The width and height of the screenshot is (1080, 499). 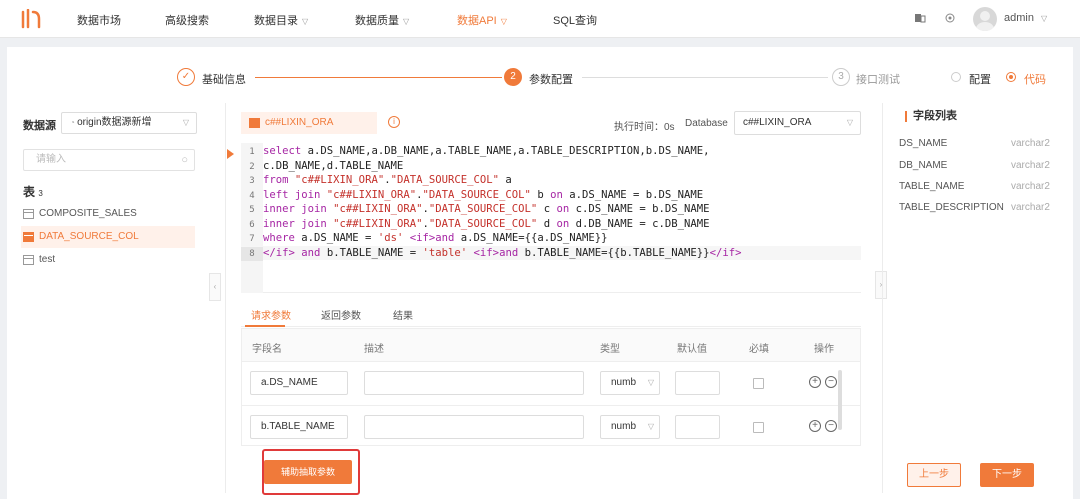 I want to click on database-label: Database, so click(x=706, y=123).